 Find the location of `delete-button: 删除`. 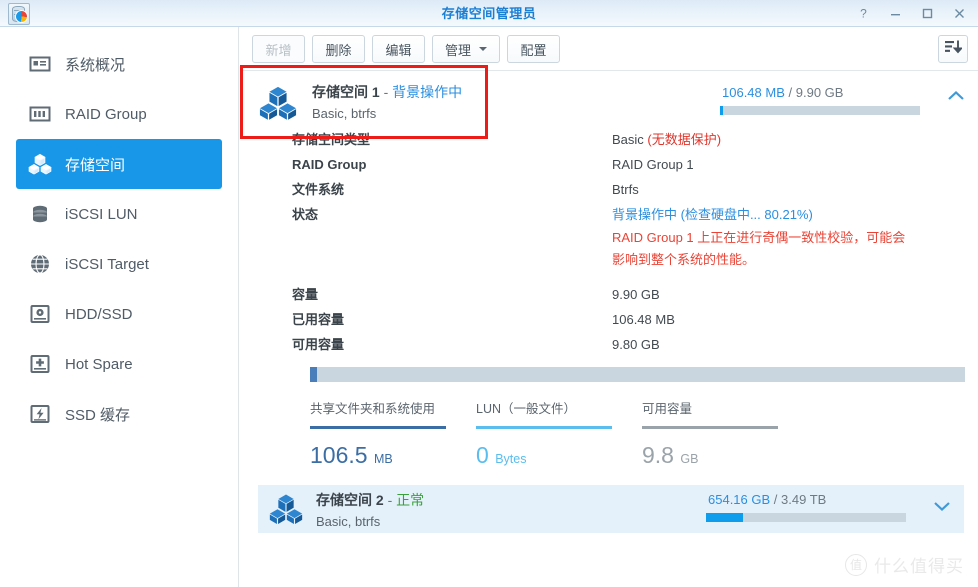

delete-button: 删除 is located at coordinates (338, 49).